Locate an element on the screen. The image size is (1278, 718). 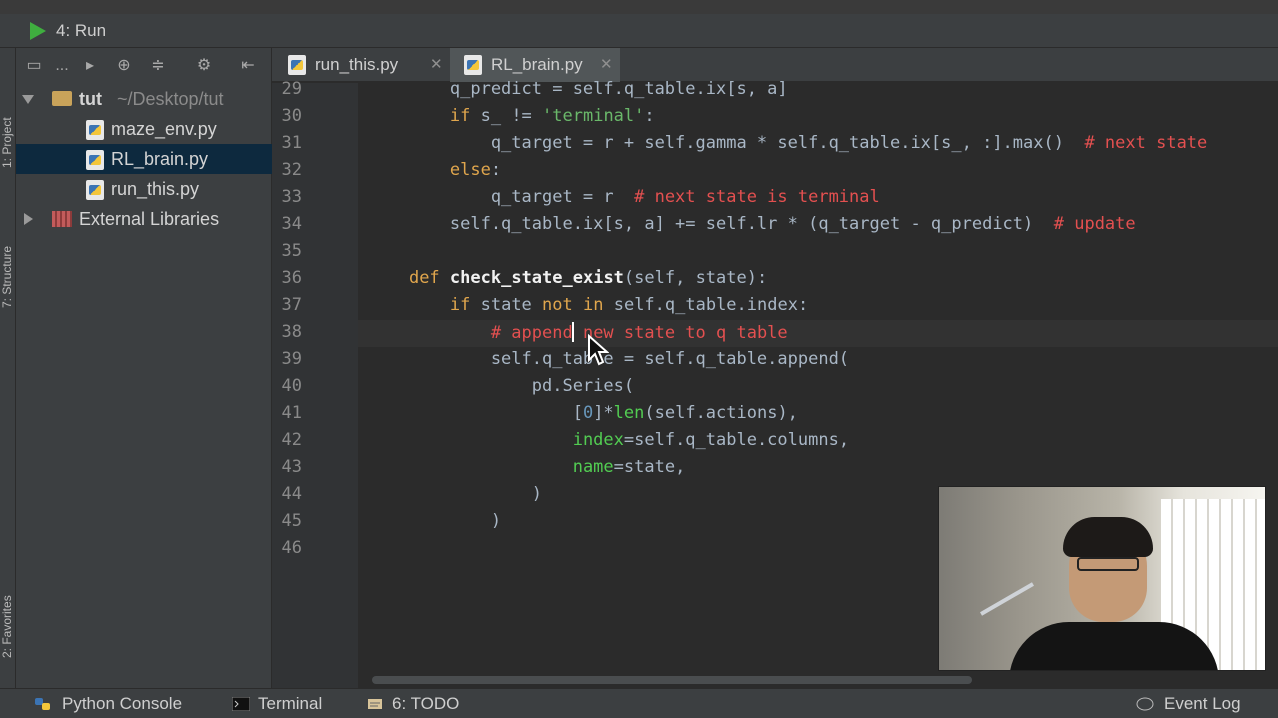
line-number: 37 is located at coordinates (291, 305).